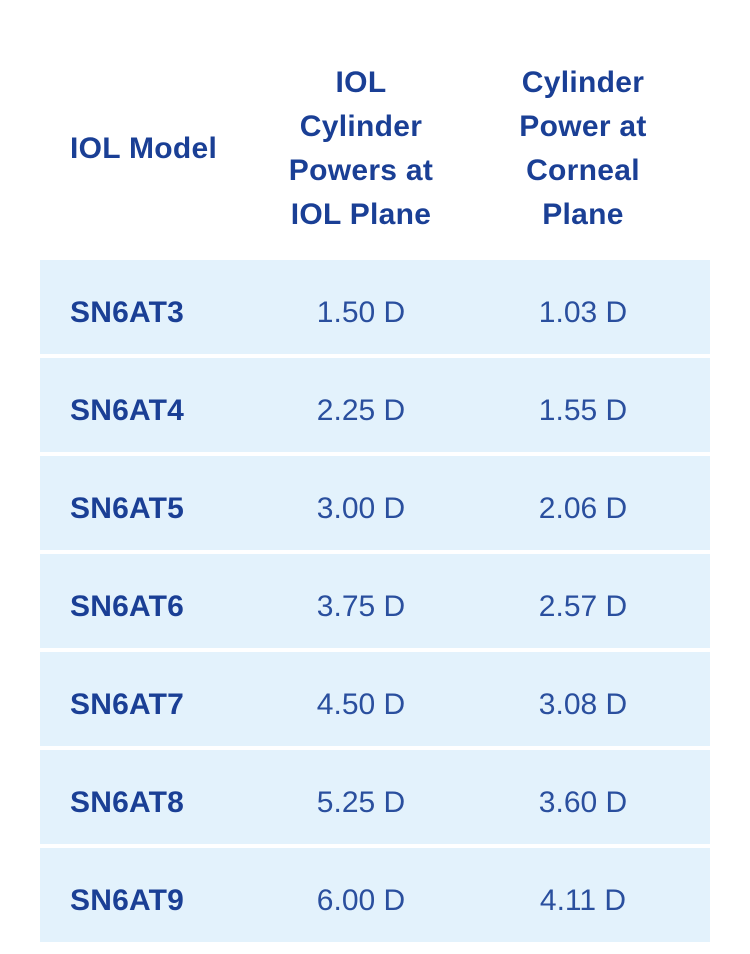  What do you see at coordinates (583, 126) in the screenshot?
I see `header-line: Power at` at bounding box center [583, 126].